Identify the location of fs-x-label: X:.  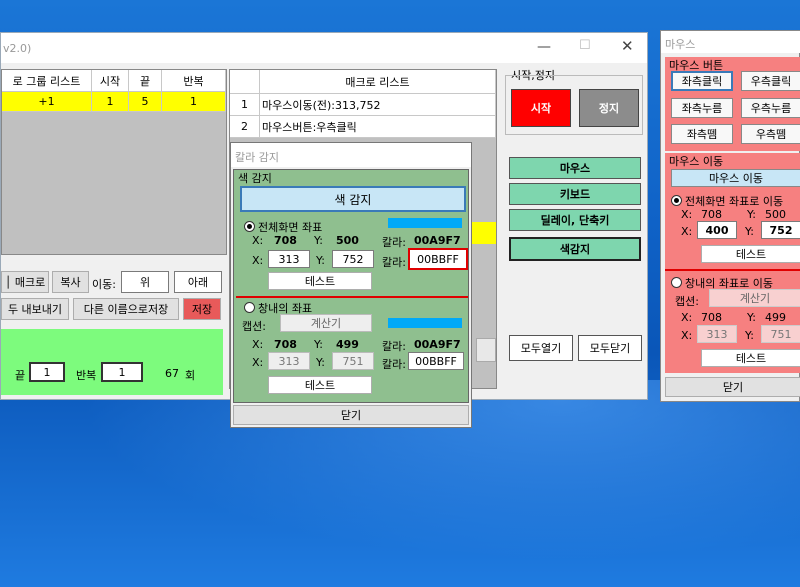
(258, 240).